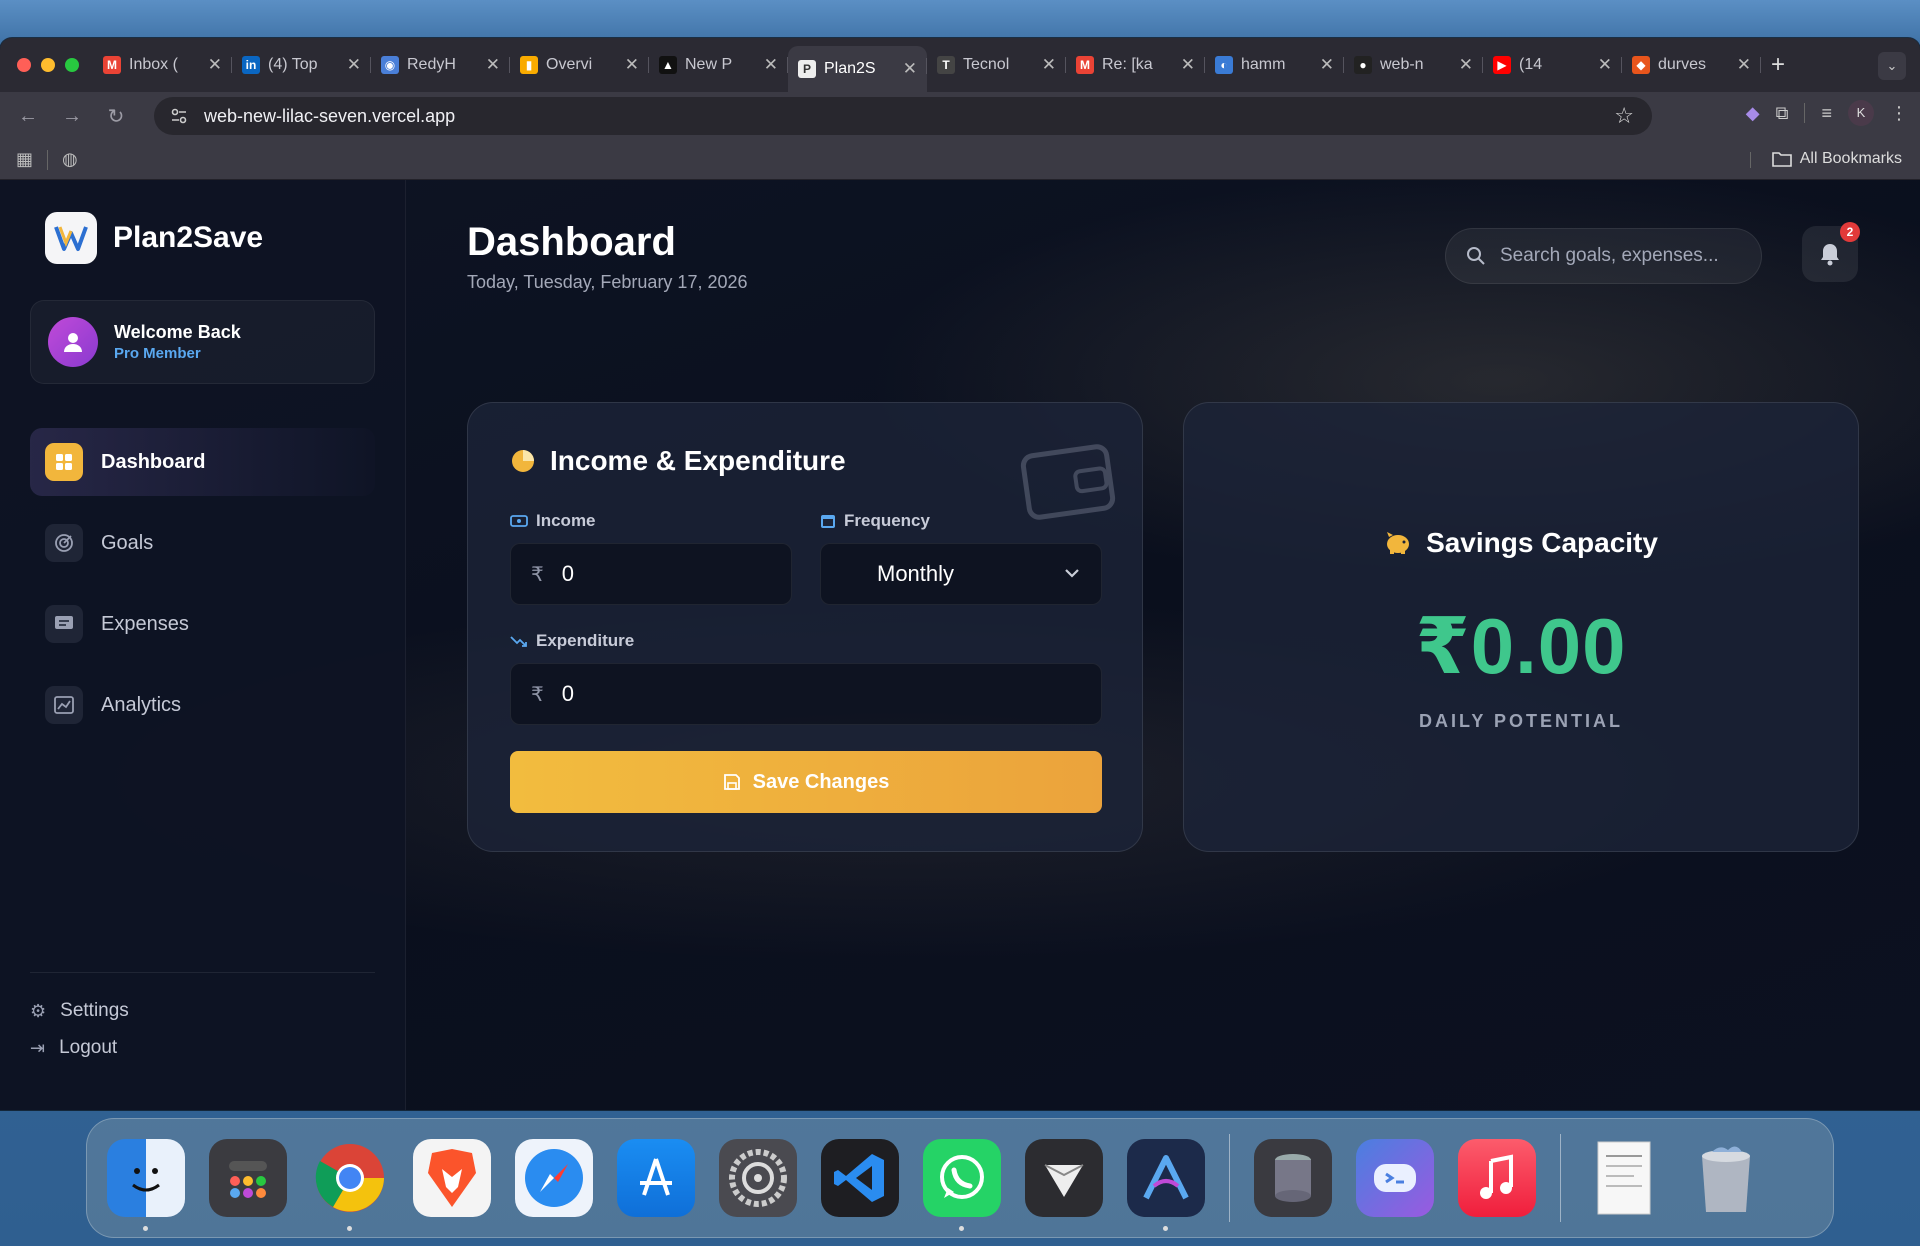  I want to click on income-field: ₹, so click(651, 574).